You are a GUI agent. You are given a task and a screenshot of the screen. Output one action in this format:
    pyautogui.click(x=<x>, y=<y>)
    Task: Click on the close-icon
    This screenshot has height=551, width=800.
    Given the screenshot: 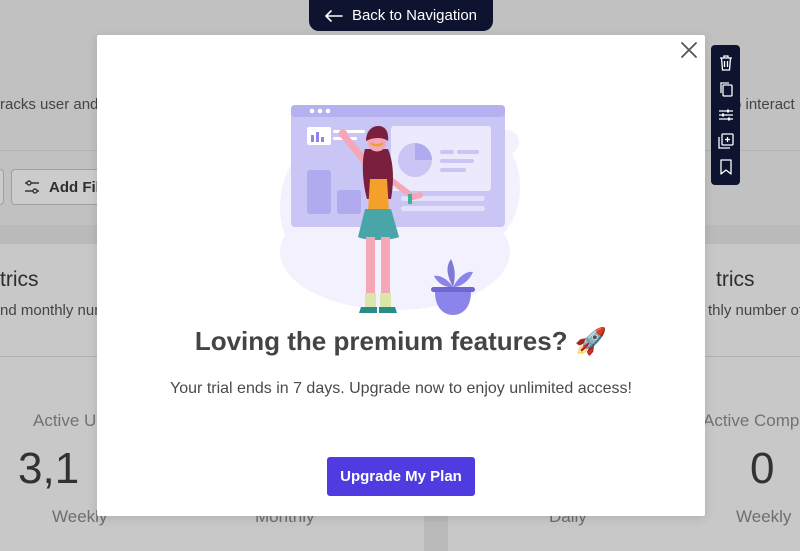 What is the action you would take?
    pyautogui.click(x=689, y=50)
    